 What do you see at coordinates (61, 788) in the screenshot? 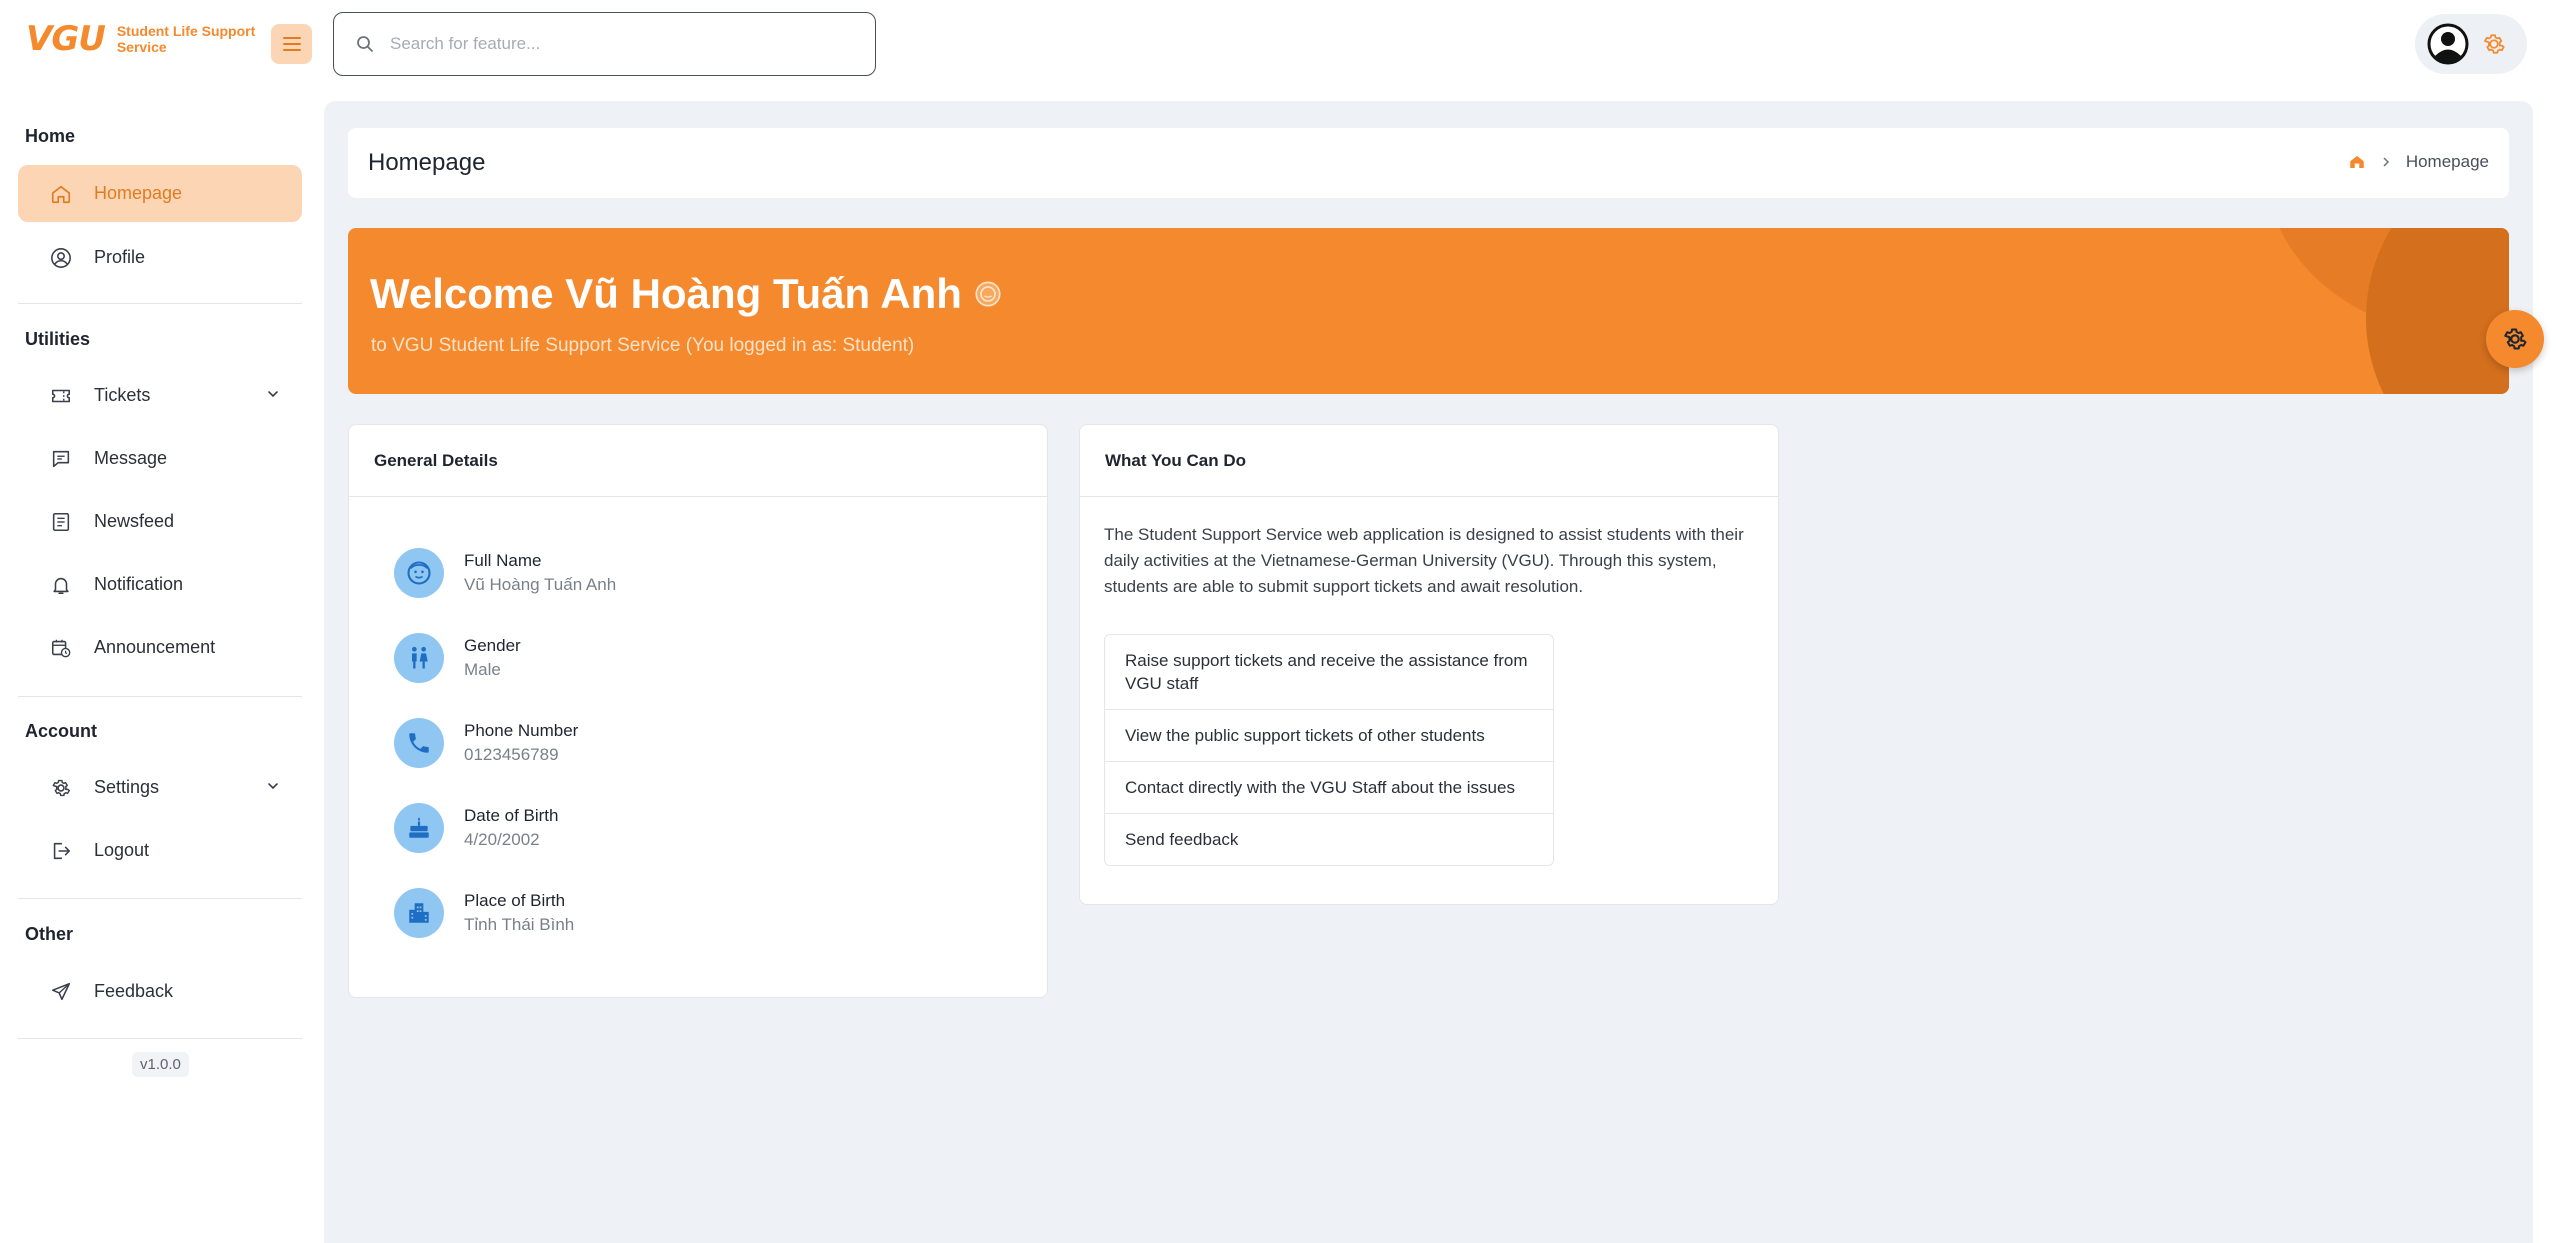
I see `settings-icon` at bounding box center [61, 788].